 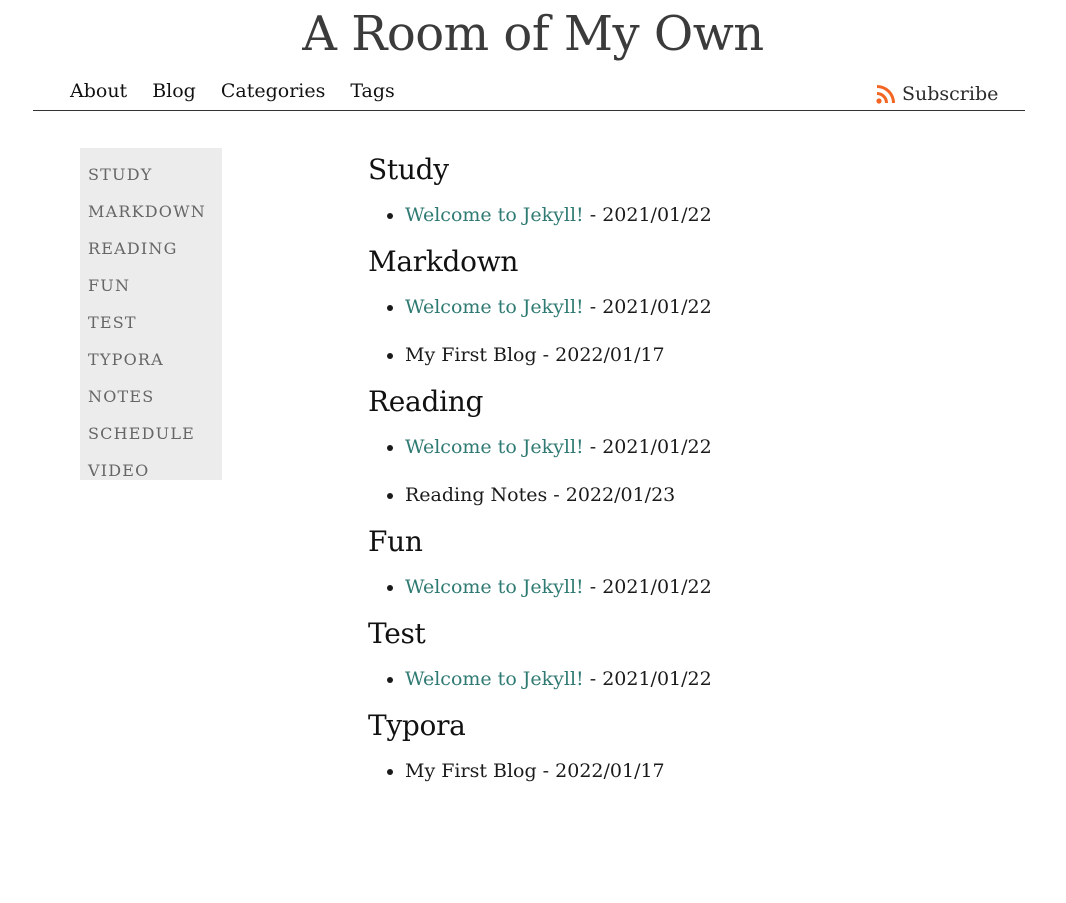 What do you see at coordinates (395, 541) in the screenshot?
I see `category-heading: Fun` at bounding box center [395, 541].